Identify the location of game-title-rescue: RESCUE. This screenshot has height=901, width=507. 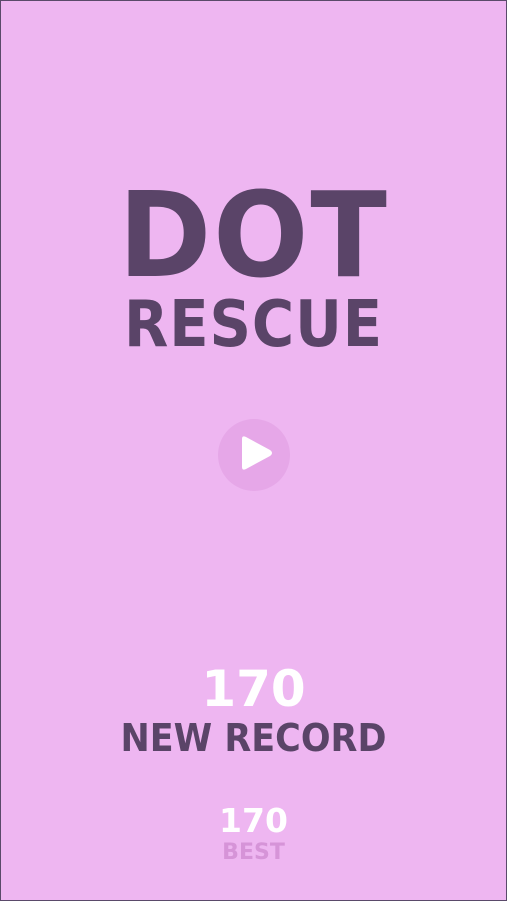
(253, 325).